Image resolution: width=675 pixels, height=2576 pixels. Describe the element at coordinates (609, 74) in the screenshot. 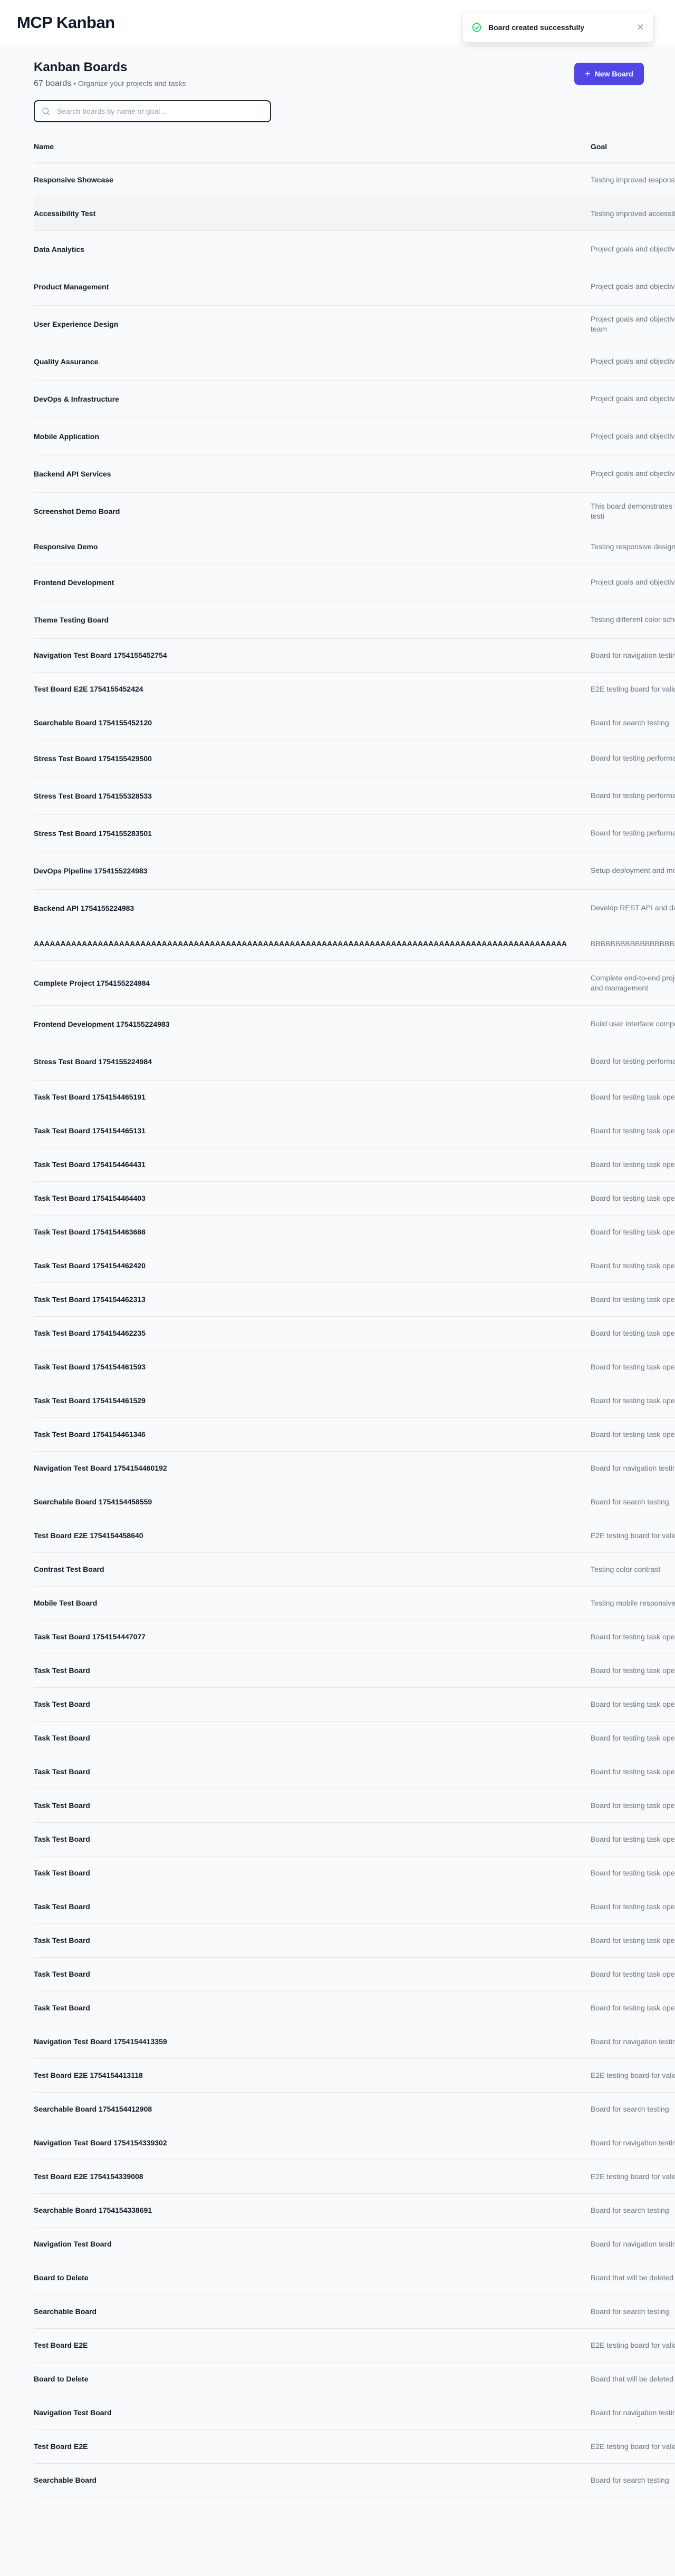

I see `new-board-button: + New Board` at that location.